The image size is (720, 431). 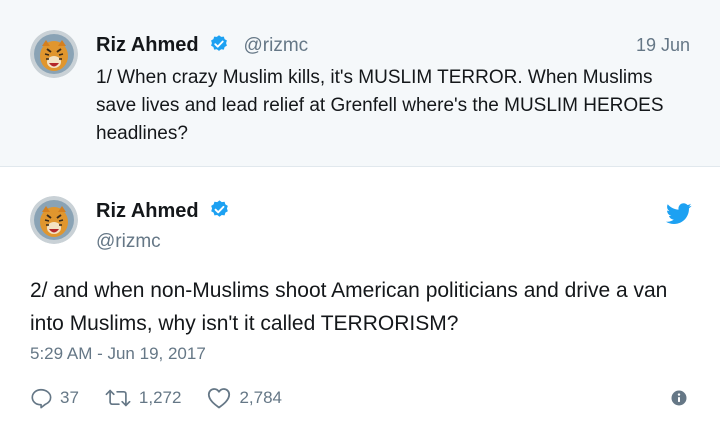 What do you see at coordinates (69, 397) in the screenshot?
I see `reply-count: 37` at bounding box center [69, 397].